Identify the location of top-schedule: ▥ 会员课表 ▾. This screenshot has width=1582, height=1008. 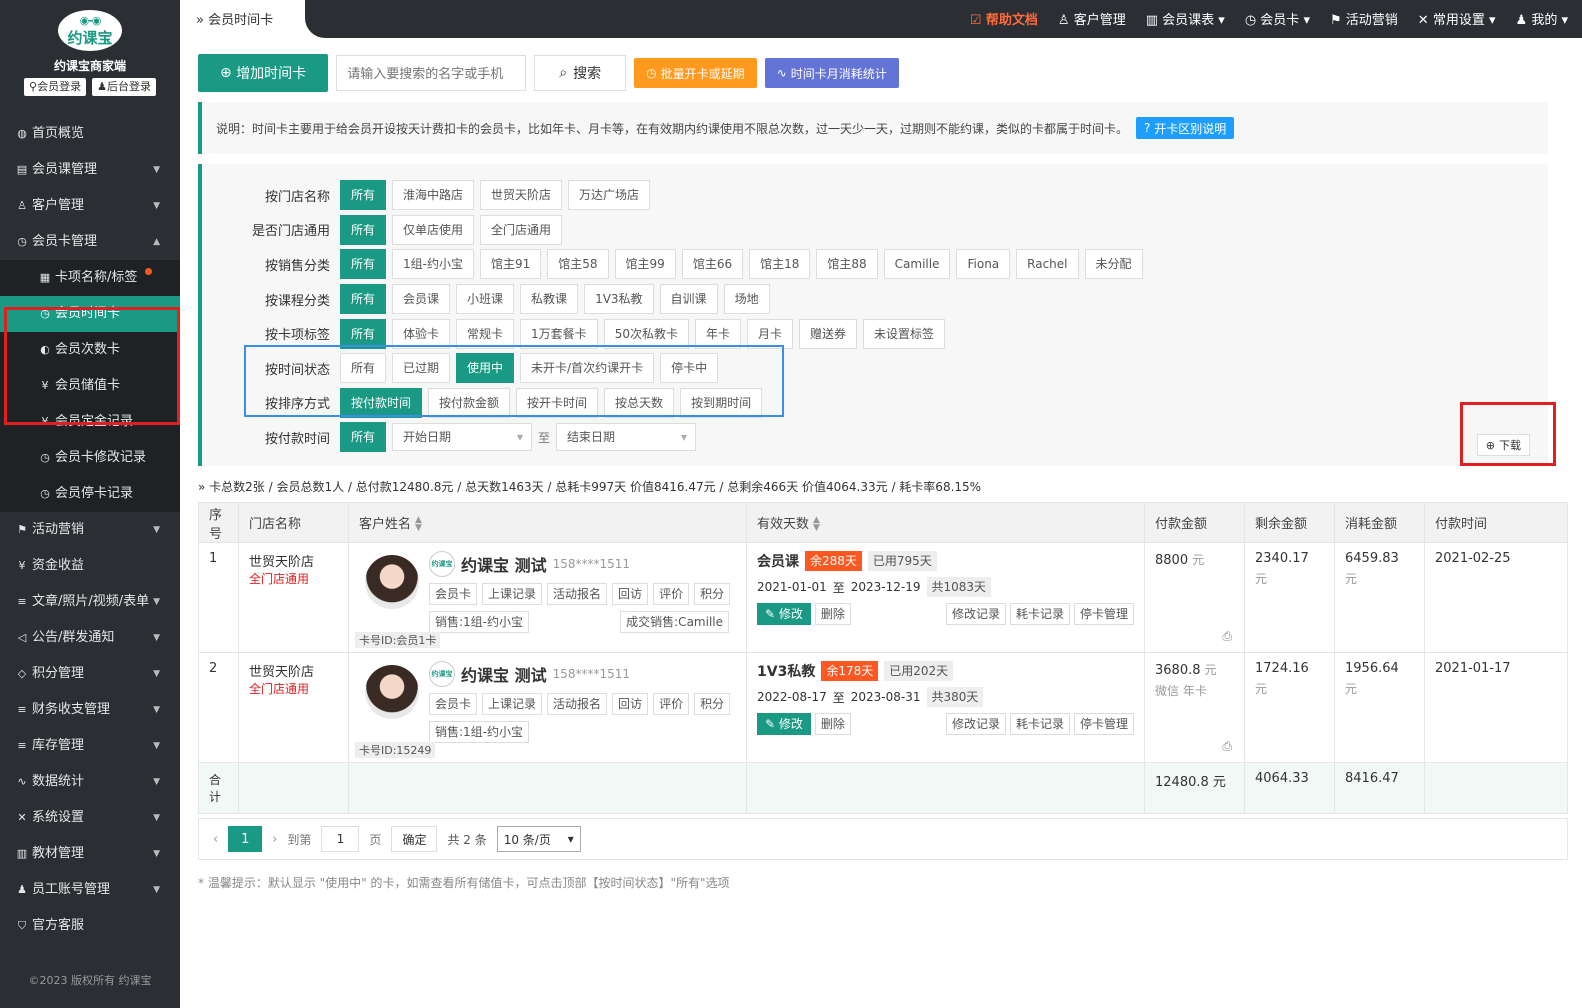
(1185, 18).